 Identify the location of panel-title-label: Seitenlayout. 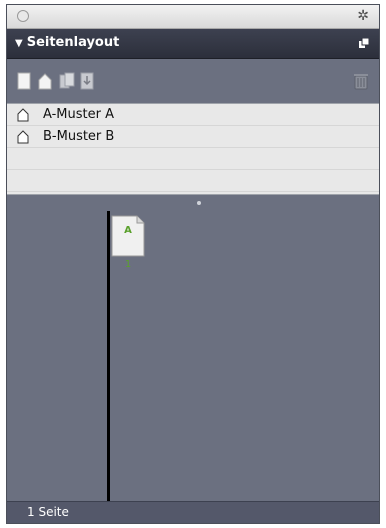
(73, 42).